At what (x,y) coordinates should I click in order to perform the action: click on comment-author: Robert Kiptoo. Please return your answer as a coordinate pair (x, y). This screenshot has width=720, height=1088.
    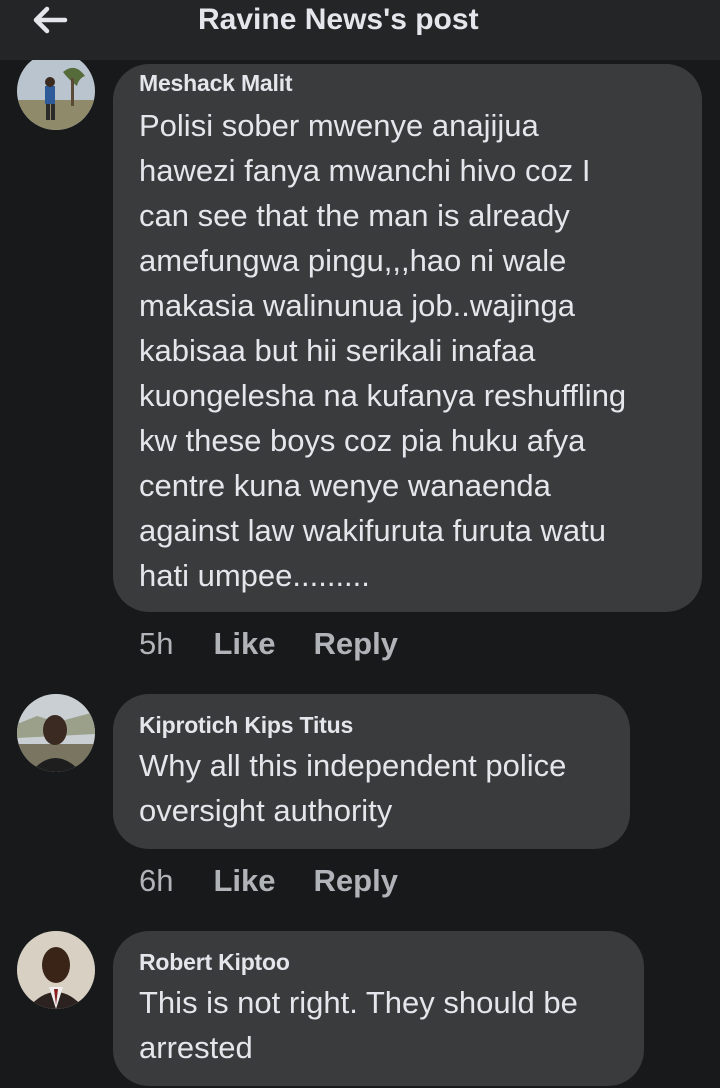
    Looking at the image, I should click on (378, 962).